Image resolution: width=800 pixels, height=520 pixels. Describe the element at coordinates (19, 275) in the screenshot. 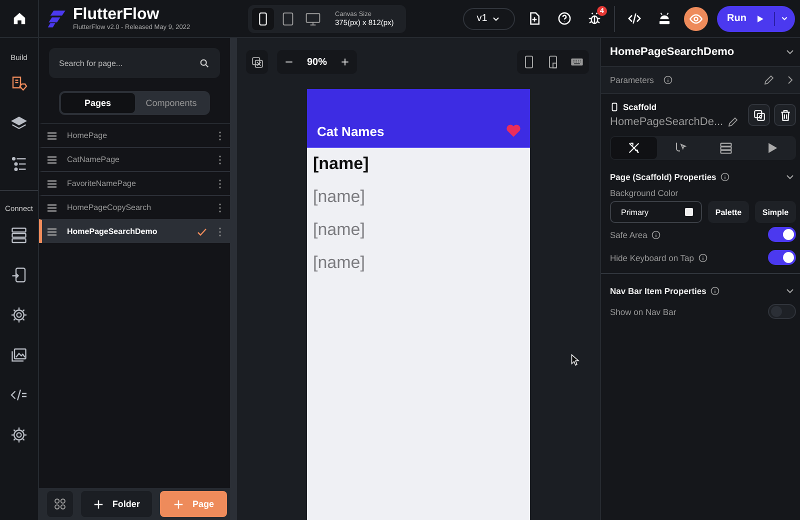

I see `tablet-arrow-icon` at that location.